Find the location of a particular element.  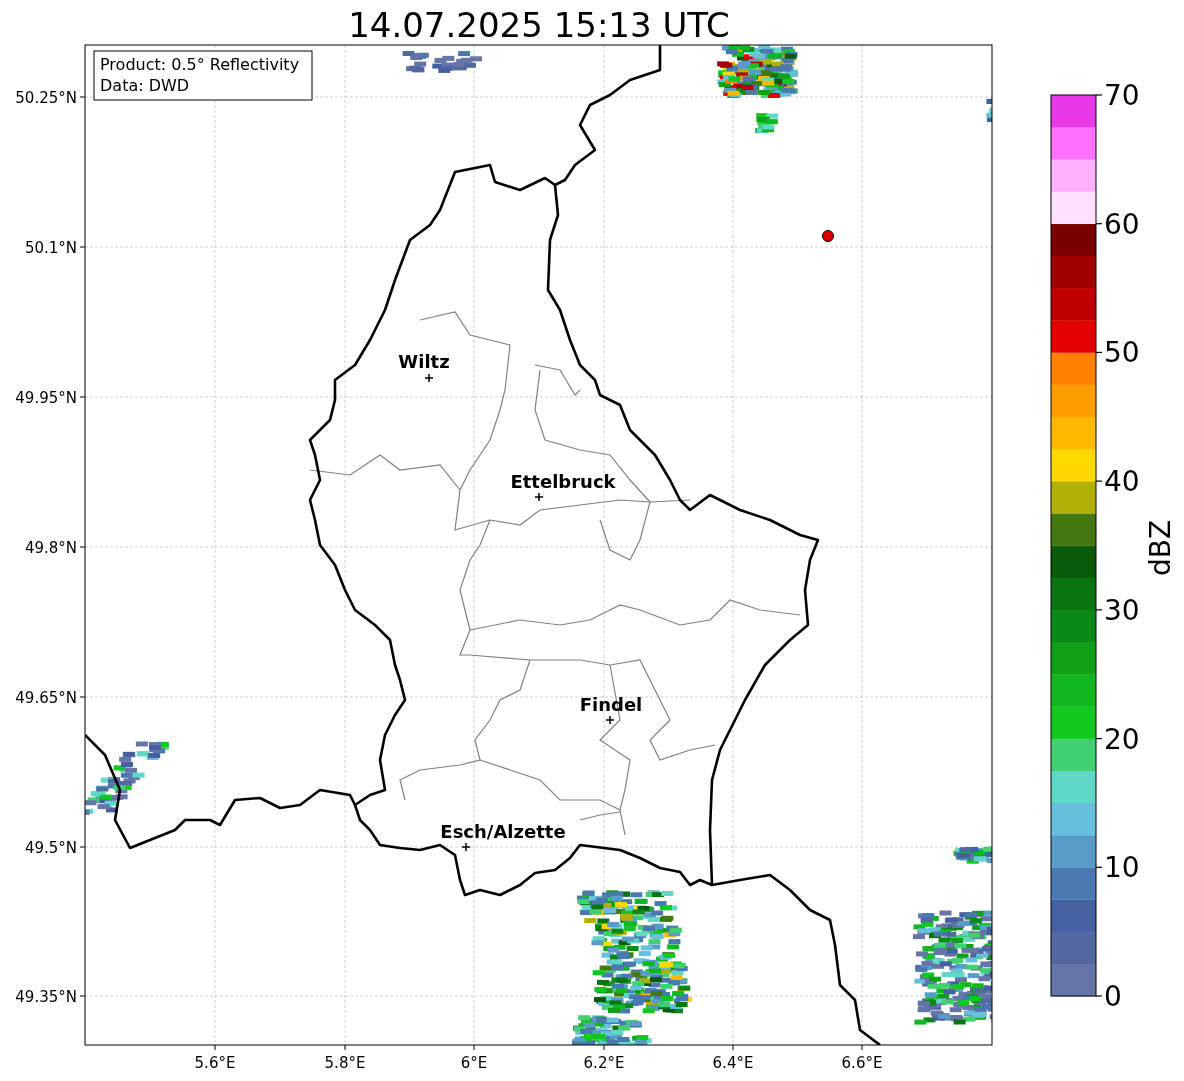

tick-label: 5.6°E is located at coordinates (215, 1063).